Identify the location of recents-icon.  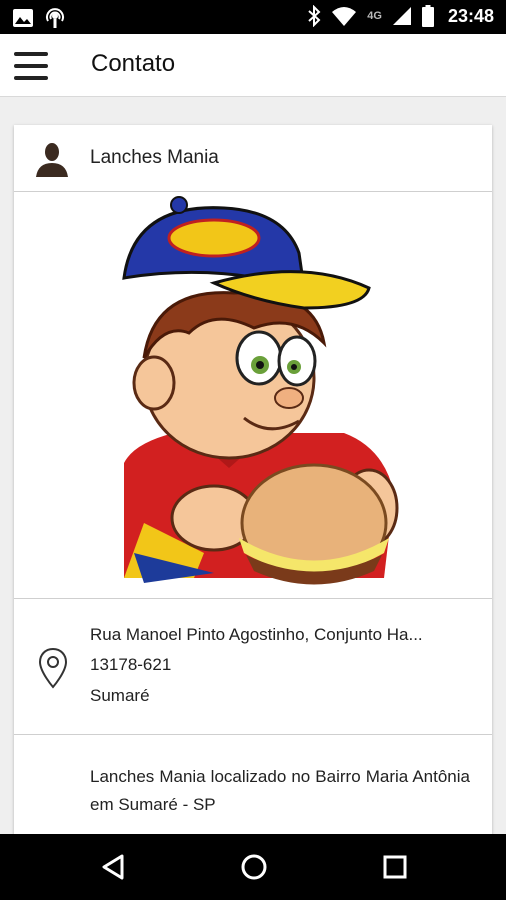
(395, 867).